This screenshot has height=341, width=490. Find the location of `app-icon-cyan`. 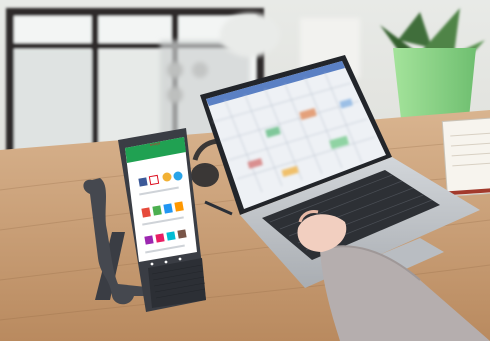

app-icon-cyan is located at coordinates (171, 236).